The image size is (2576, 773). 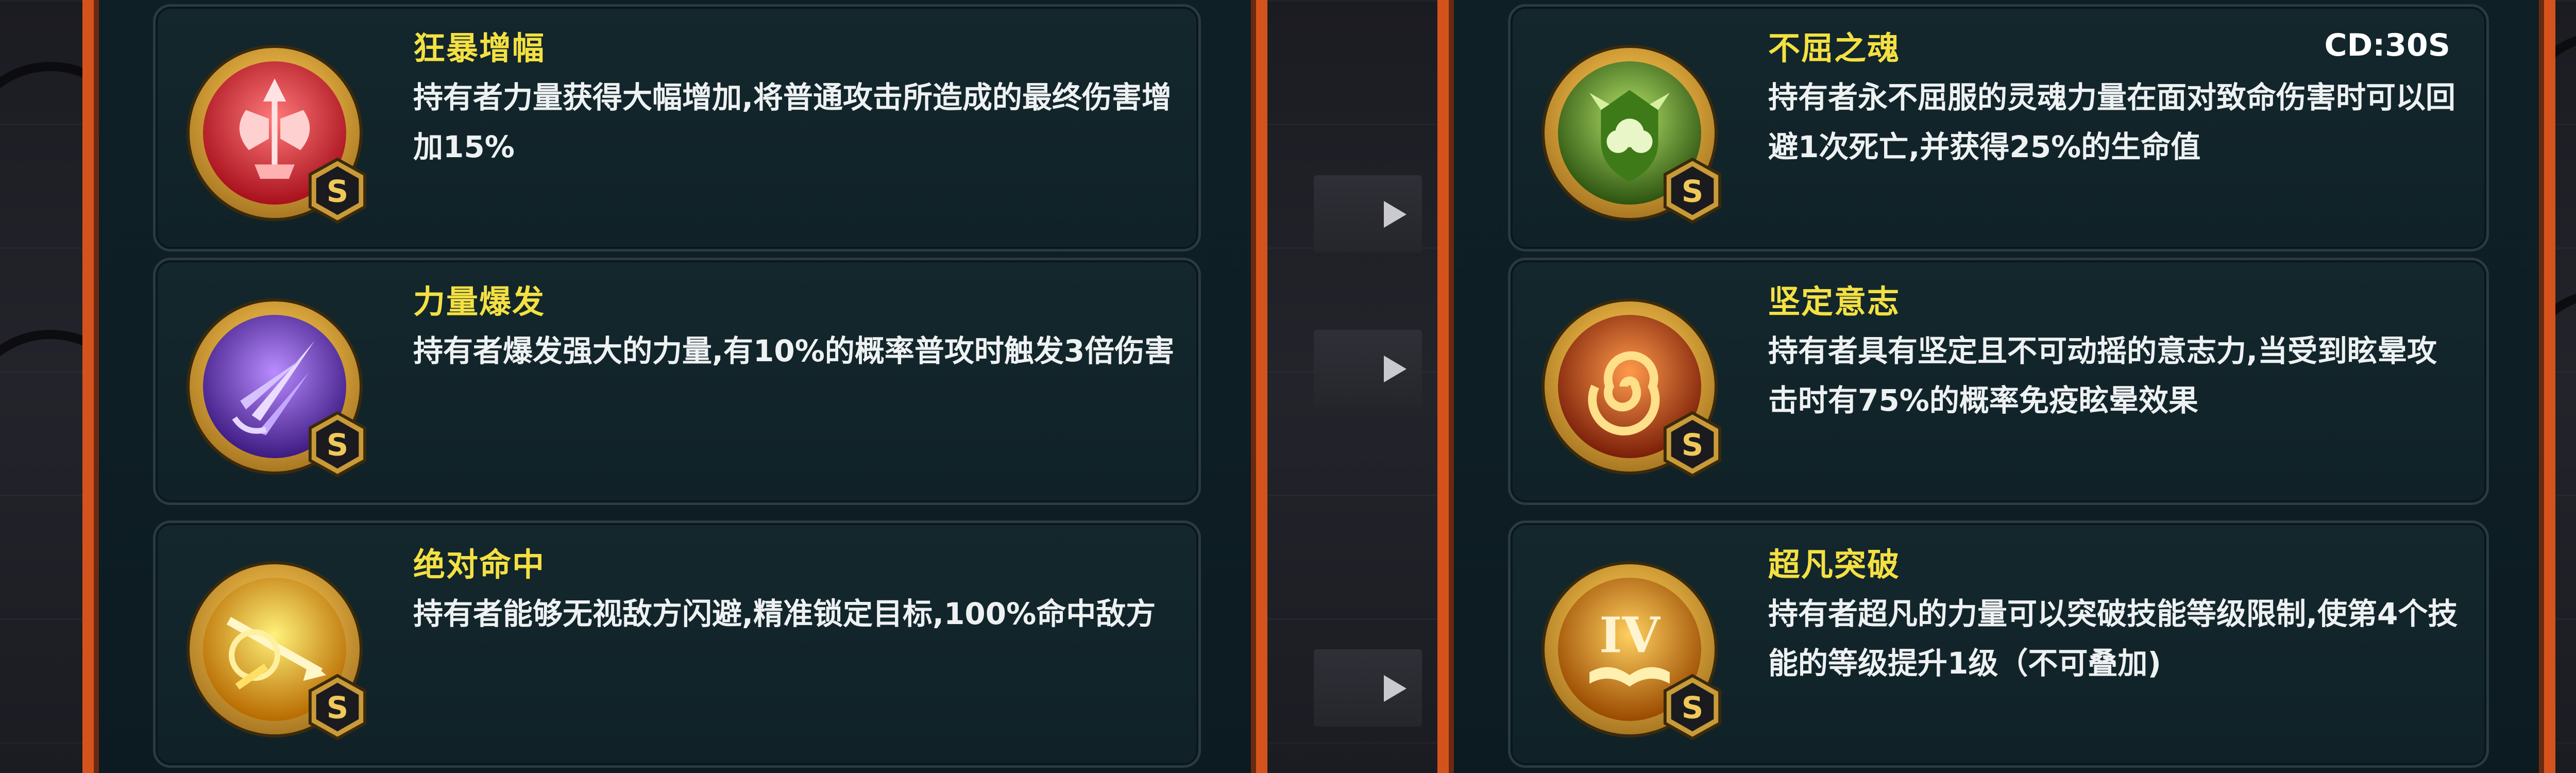 I want to click on skill-description: 持有者超凡的力量可以突破技能等级限制,使第4个技能的等级提升1级（不可叠加), so click(x=2113, y=638).